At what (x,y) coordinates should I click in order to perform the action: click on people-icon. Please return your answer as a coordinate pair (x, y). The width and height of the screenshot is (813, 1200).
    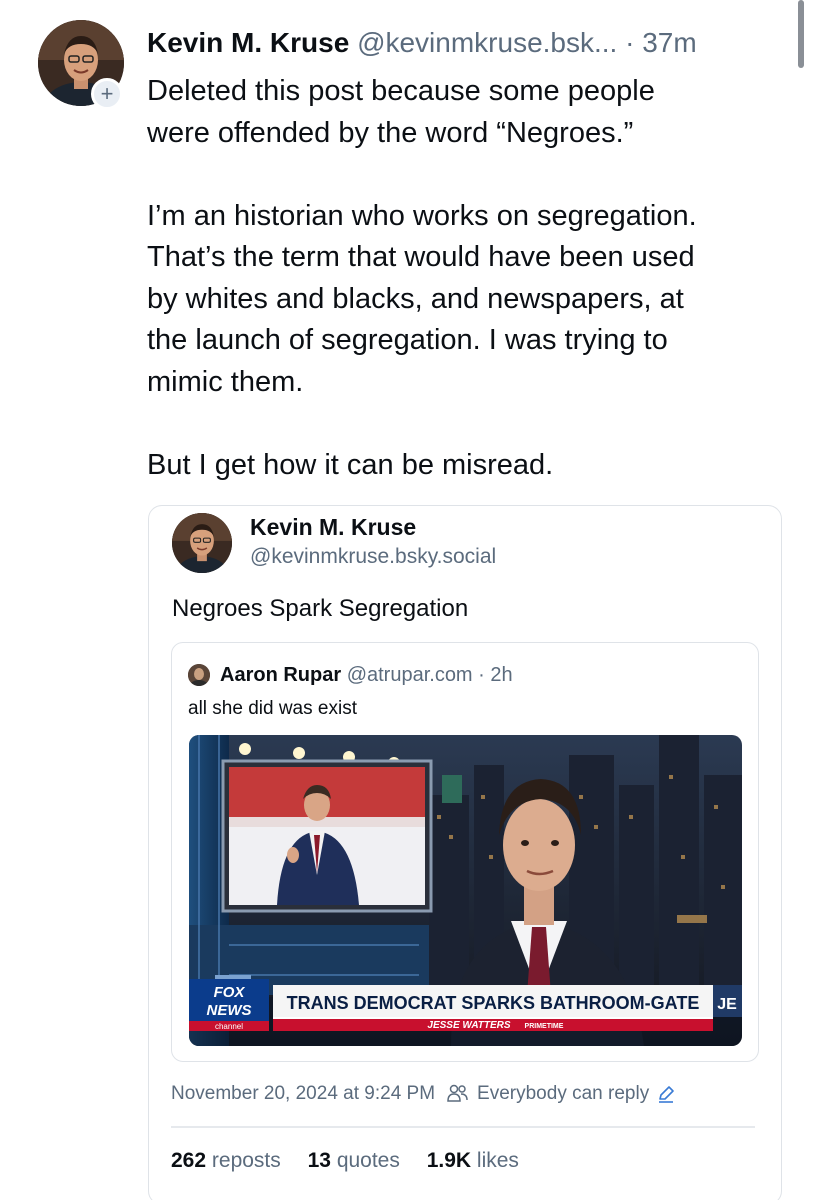
    Looking at the image, I should click on (457, 1093).